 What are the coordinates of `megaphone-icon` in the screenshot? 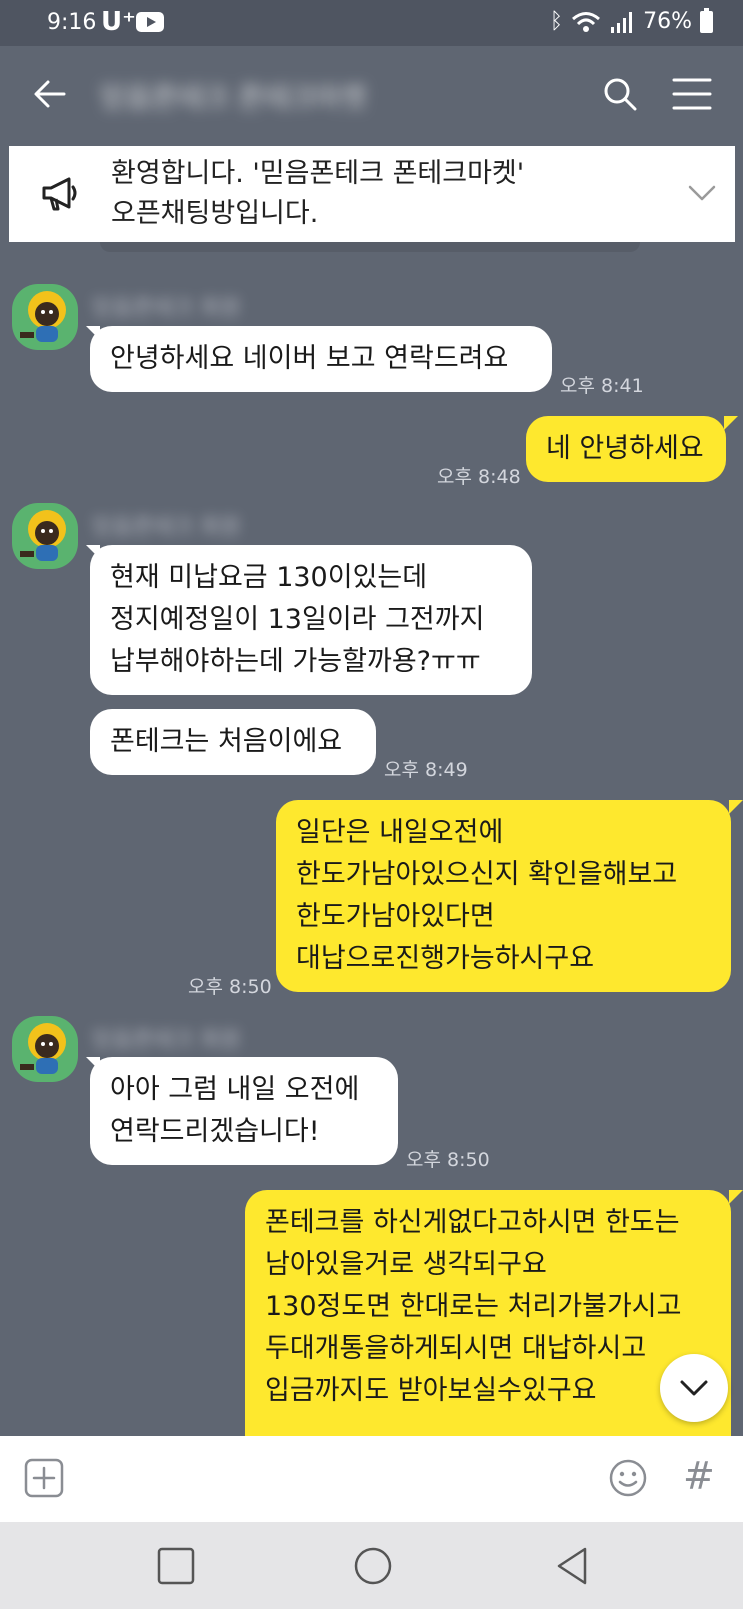 It's located at (59, 194).